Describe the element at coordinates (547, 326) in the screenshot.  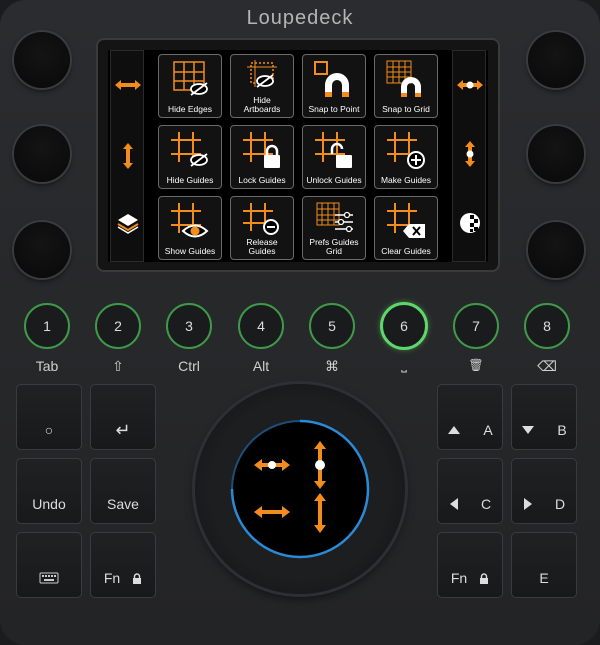
I see `button-8: 8` at that location.